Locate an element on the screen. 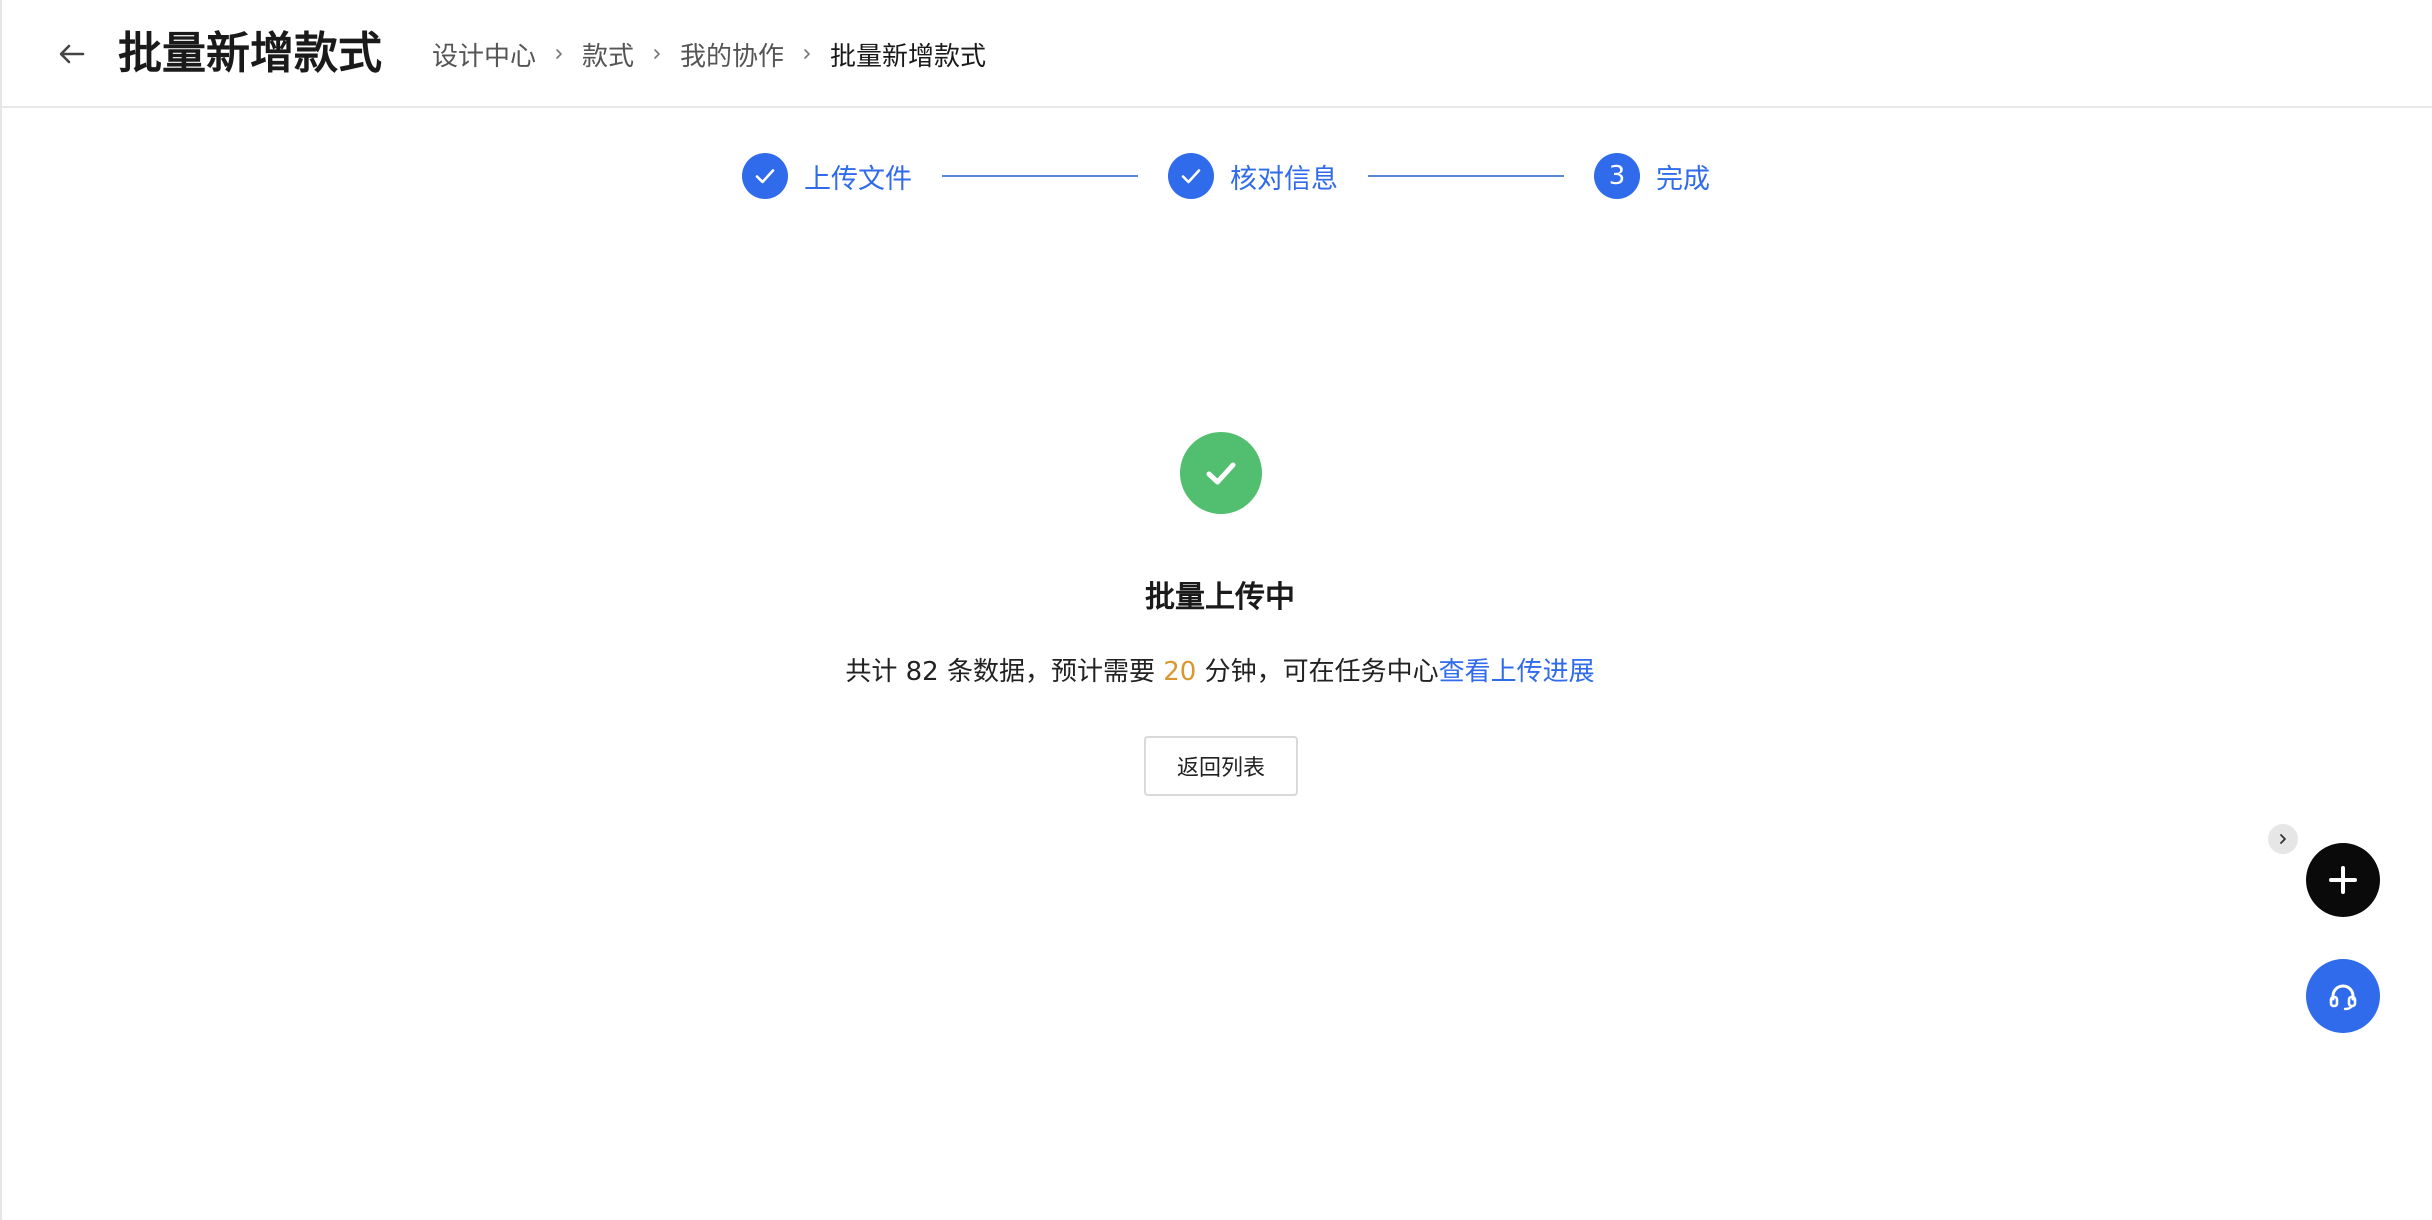 Image resolution: width=2432 pixels, height=1220 pixels. arrow-left-icon is located at coordinates (72, 54).